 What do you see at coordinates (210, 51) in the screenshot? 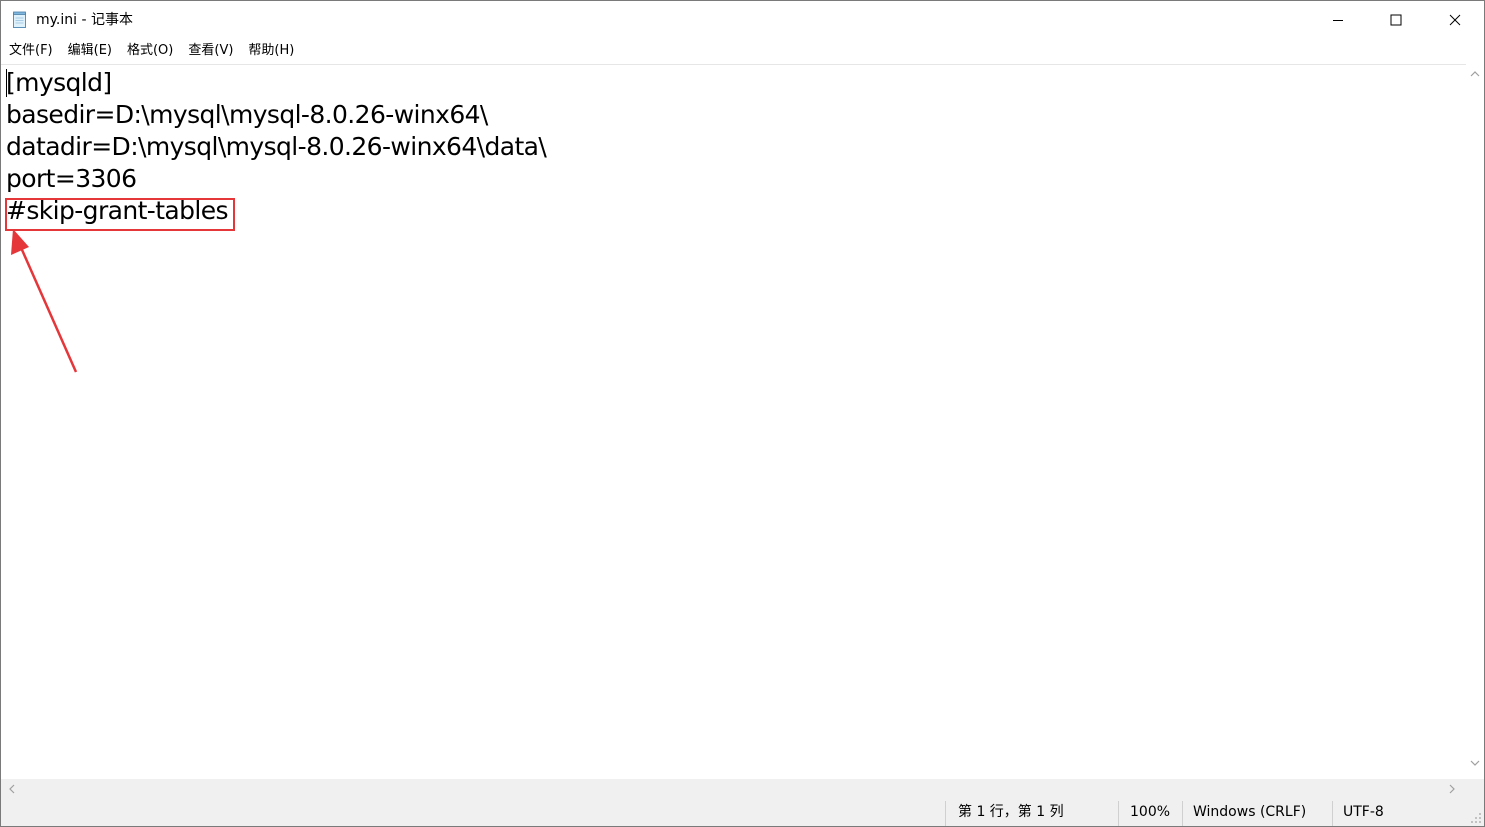
I see `menu-view: 查看(V)` at bounding box center [210, 51].